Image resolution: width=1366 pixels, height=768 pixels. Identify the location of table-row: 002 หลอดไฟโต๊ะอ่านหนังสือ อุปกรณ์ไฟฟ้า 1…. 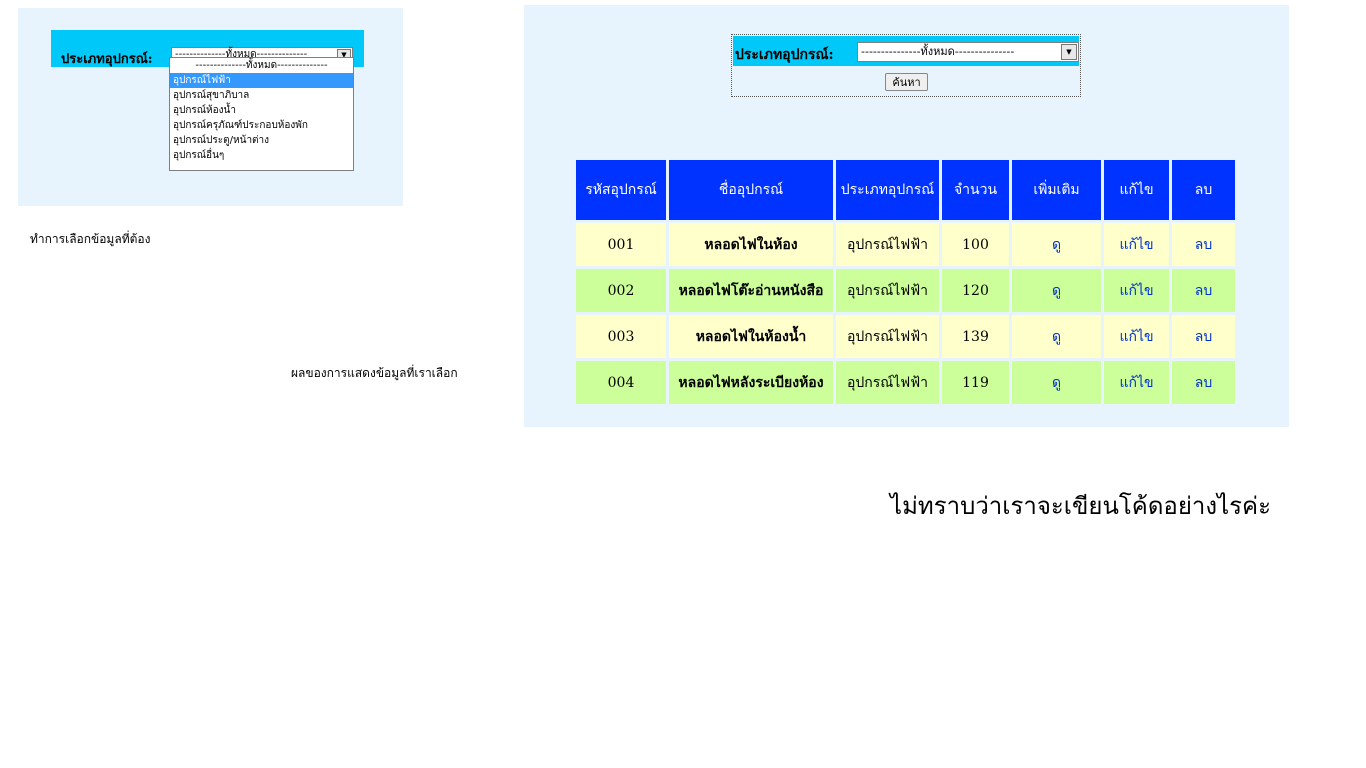
(905, 290).